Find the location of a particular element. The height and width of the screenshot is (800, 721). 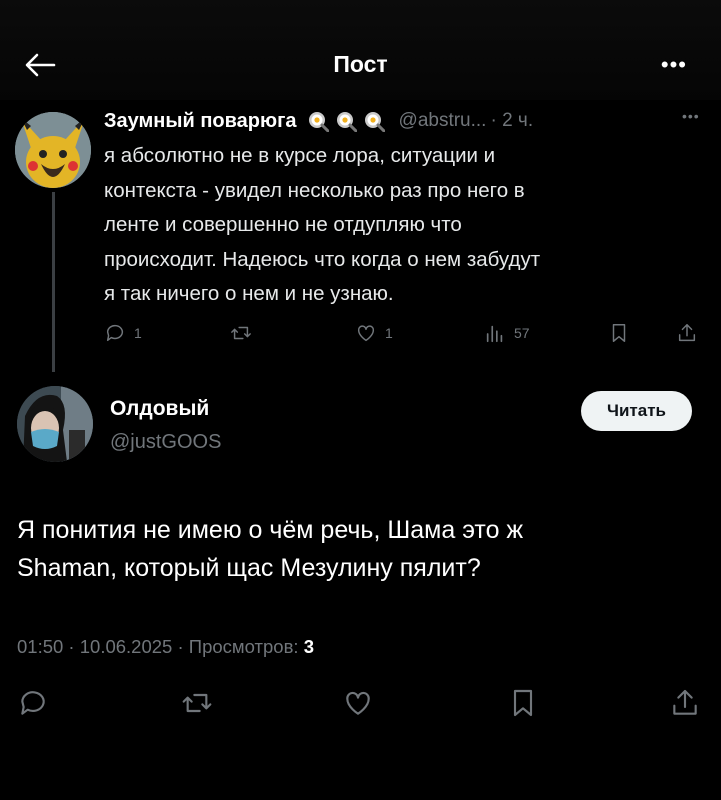

like-count: 1 is located at coordinates (389, 333).